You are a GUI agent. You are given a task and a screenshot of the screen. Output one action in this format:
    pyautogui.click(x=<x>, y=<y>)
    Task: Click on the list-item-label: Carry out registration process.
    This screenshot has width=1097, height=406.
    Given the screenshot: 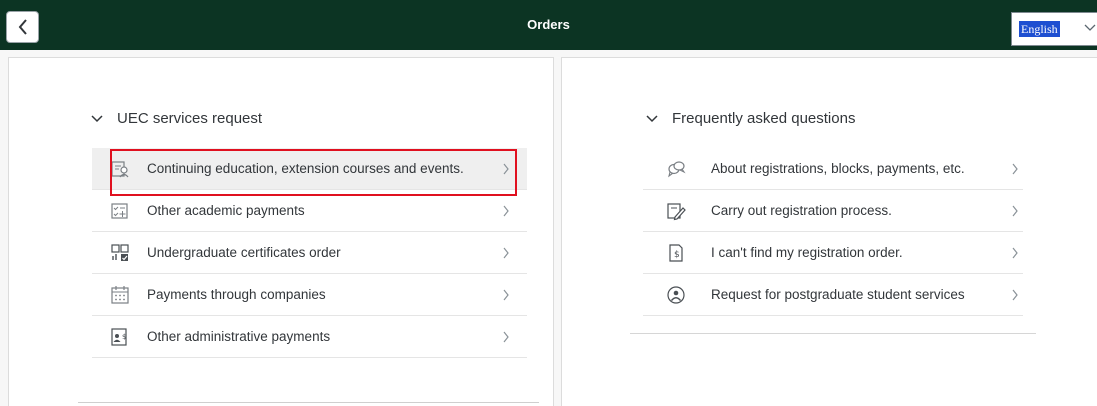 What is the action you would take?
    pyautogui.click(x=801, y=210)
    